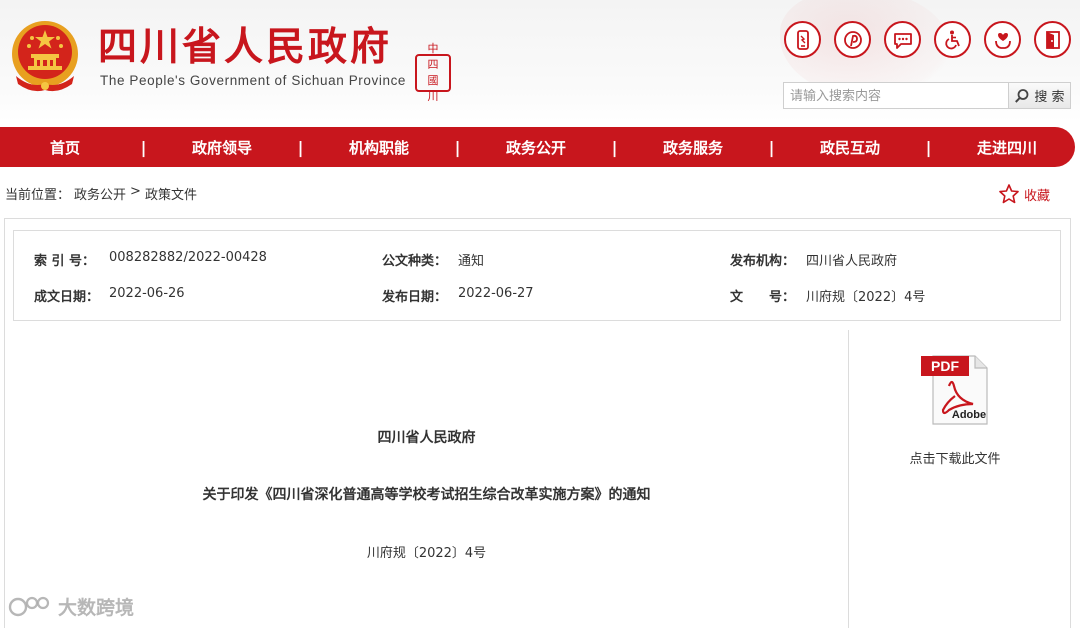  I want to click on favorite-label: 收藏, so click(1037, 196).